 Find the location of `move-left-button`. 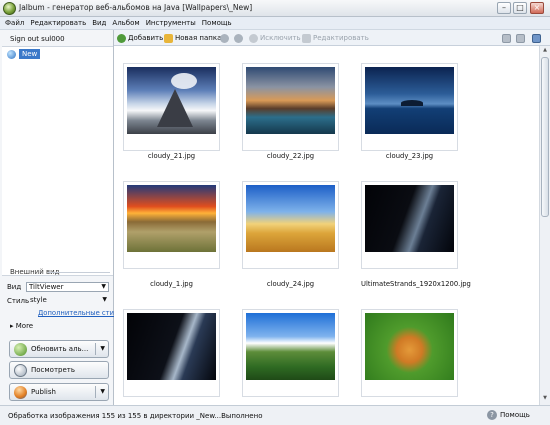

move-left-button is located at coordinates (224, 38).